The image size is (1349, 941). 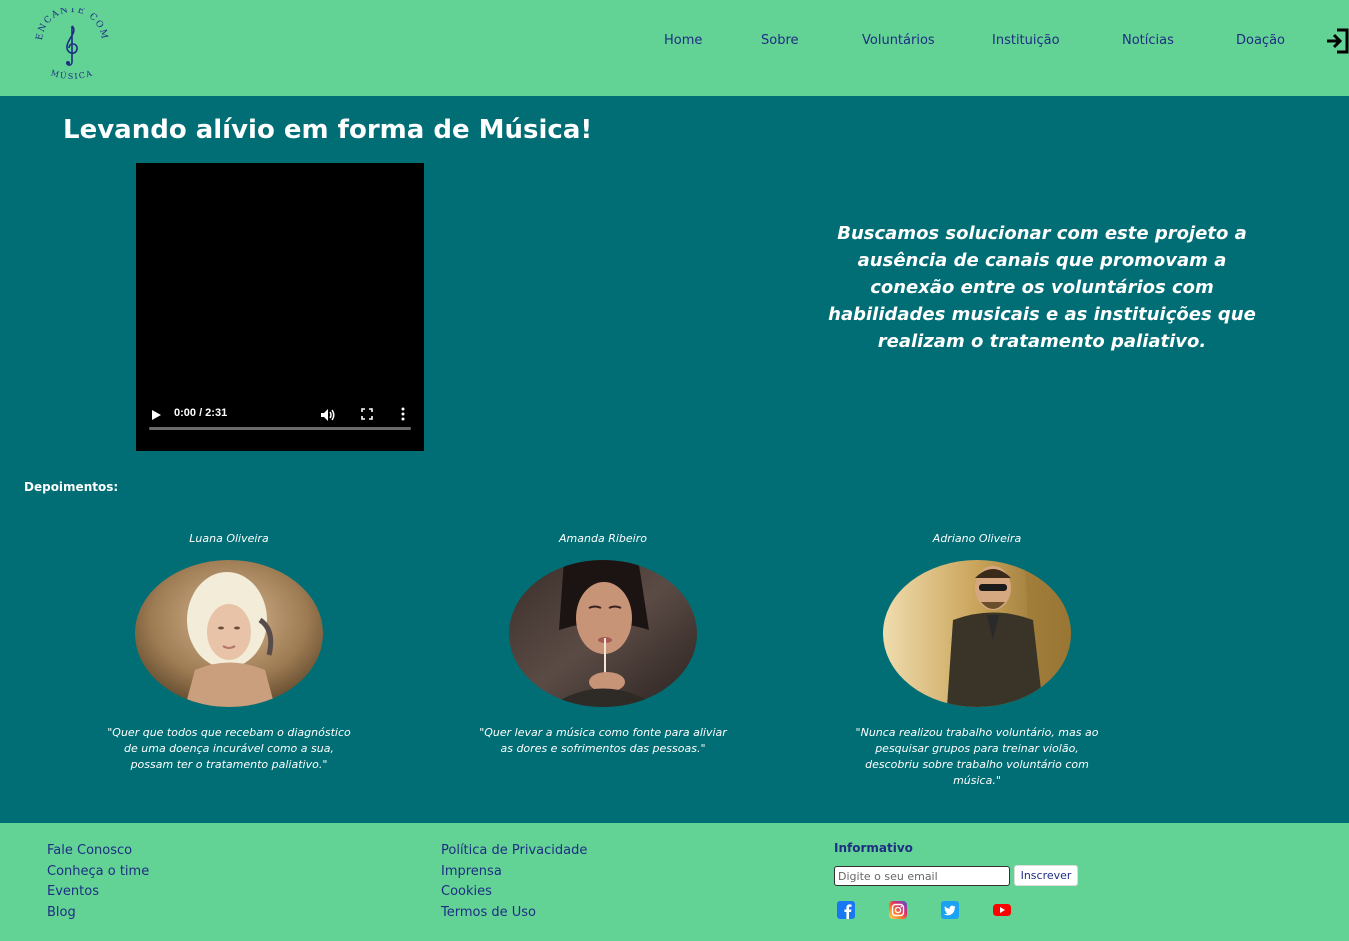 I want to click on footer-link-fale-conosco: Fale Conosco, so click(x=98, y=851).